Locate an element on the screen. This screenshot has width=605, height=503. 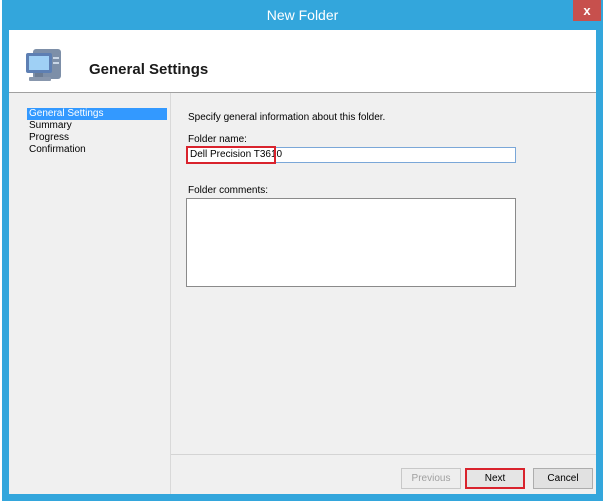
computer-group-icon is located at coordinates (43, 65).